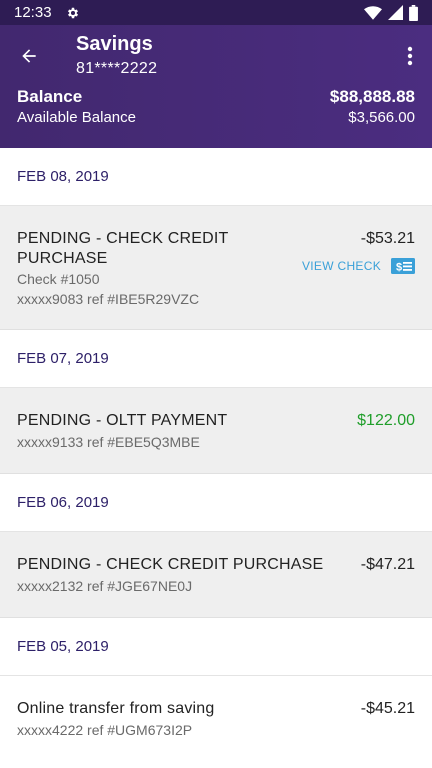 This screenshot has height=768, width=432. Describe the element at coordinates (62, 258) in the screenshot. I see `transaction-description-cont: PURCHASE` at that location.